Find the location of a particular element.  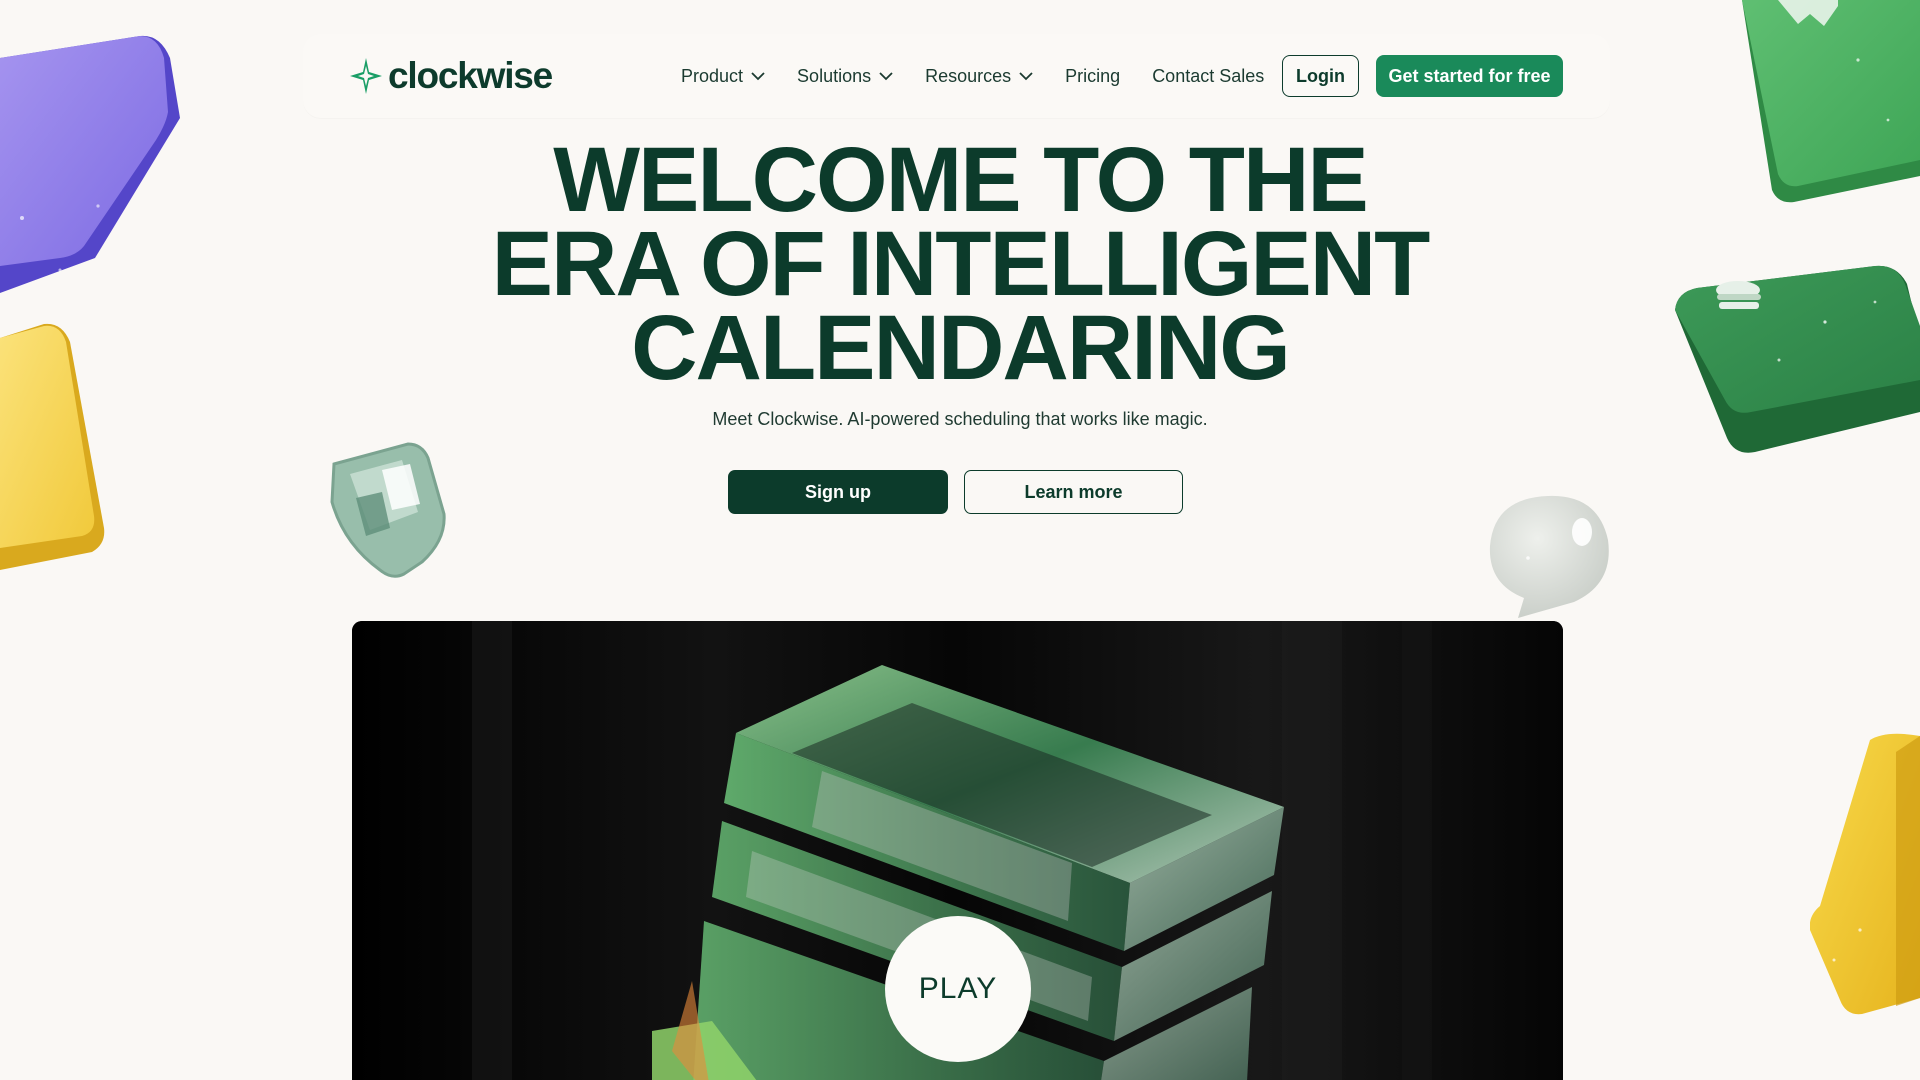

brand-logo: clockwise is located at coordinates (451, 76).